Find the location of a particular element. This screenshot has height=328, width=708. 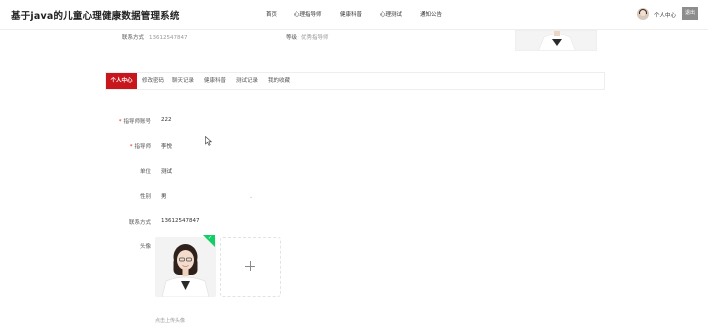

tab-personal-center: 个人中心 is located at coordinates (121, 81).